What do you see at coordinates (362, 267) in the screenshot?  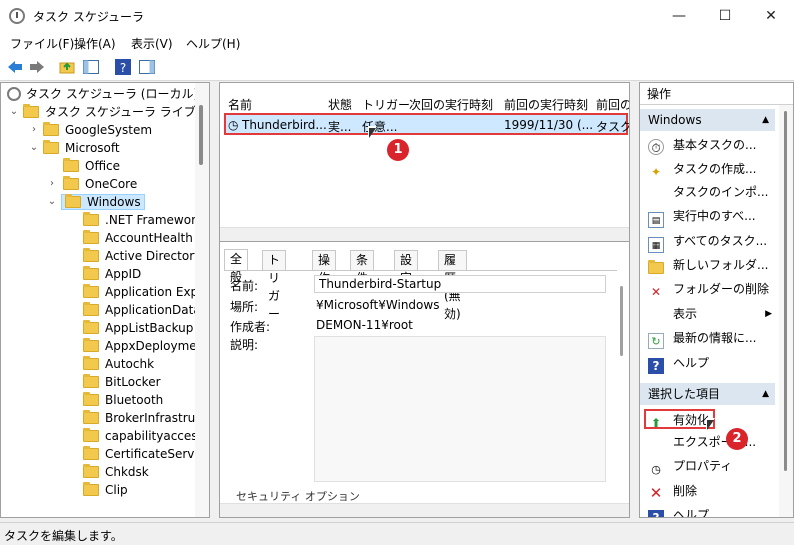 I see `tab-conditions: 条件` at bounding box center [362, 267].